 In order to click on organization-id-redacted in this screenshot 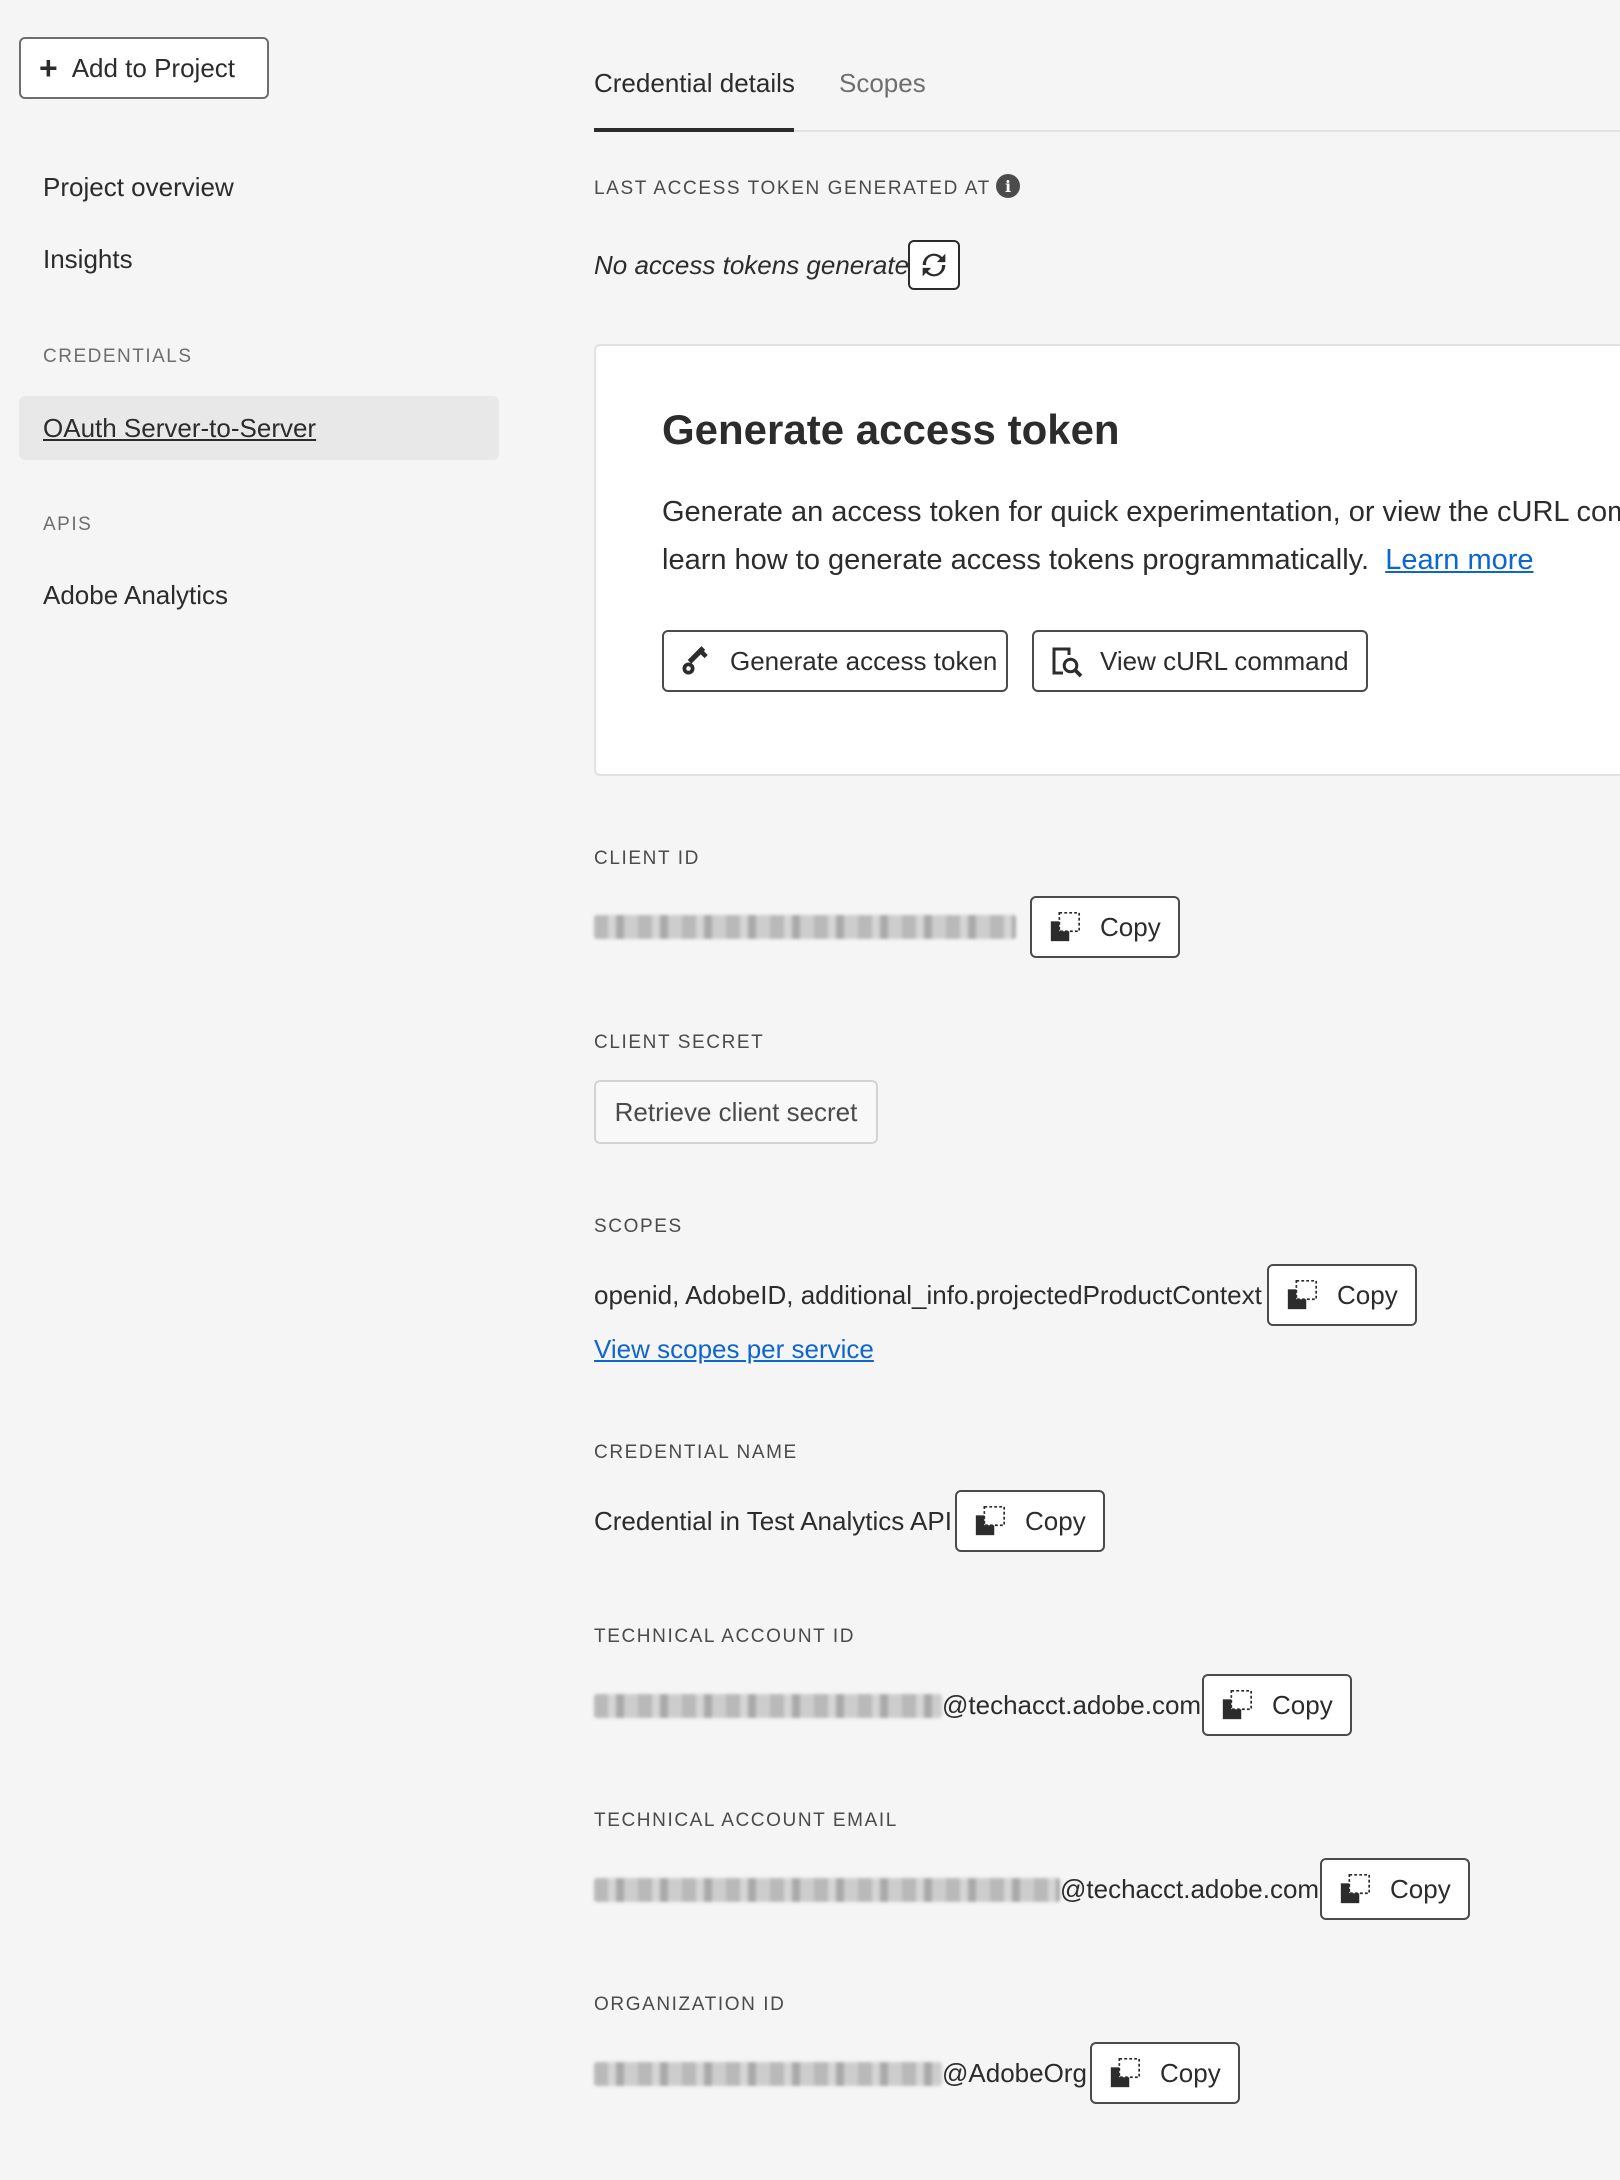, I will do `click(768, 2073)`.